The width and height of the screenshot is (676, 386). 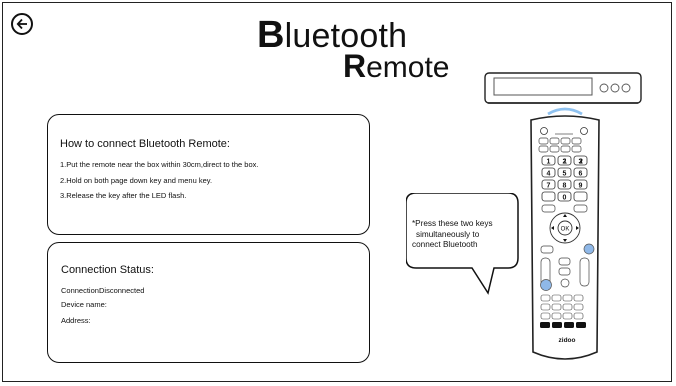 I want to click on svg-text: 0, so click(x=565, y=198).